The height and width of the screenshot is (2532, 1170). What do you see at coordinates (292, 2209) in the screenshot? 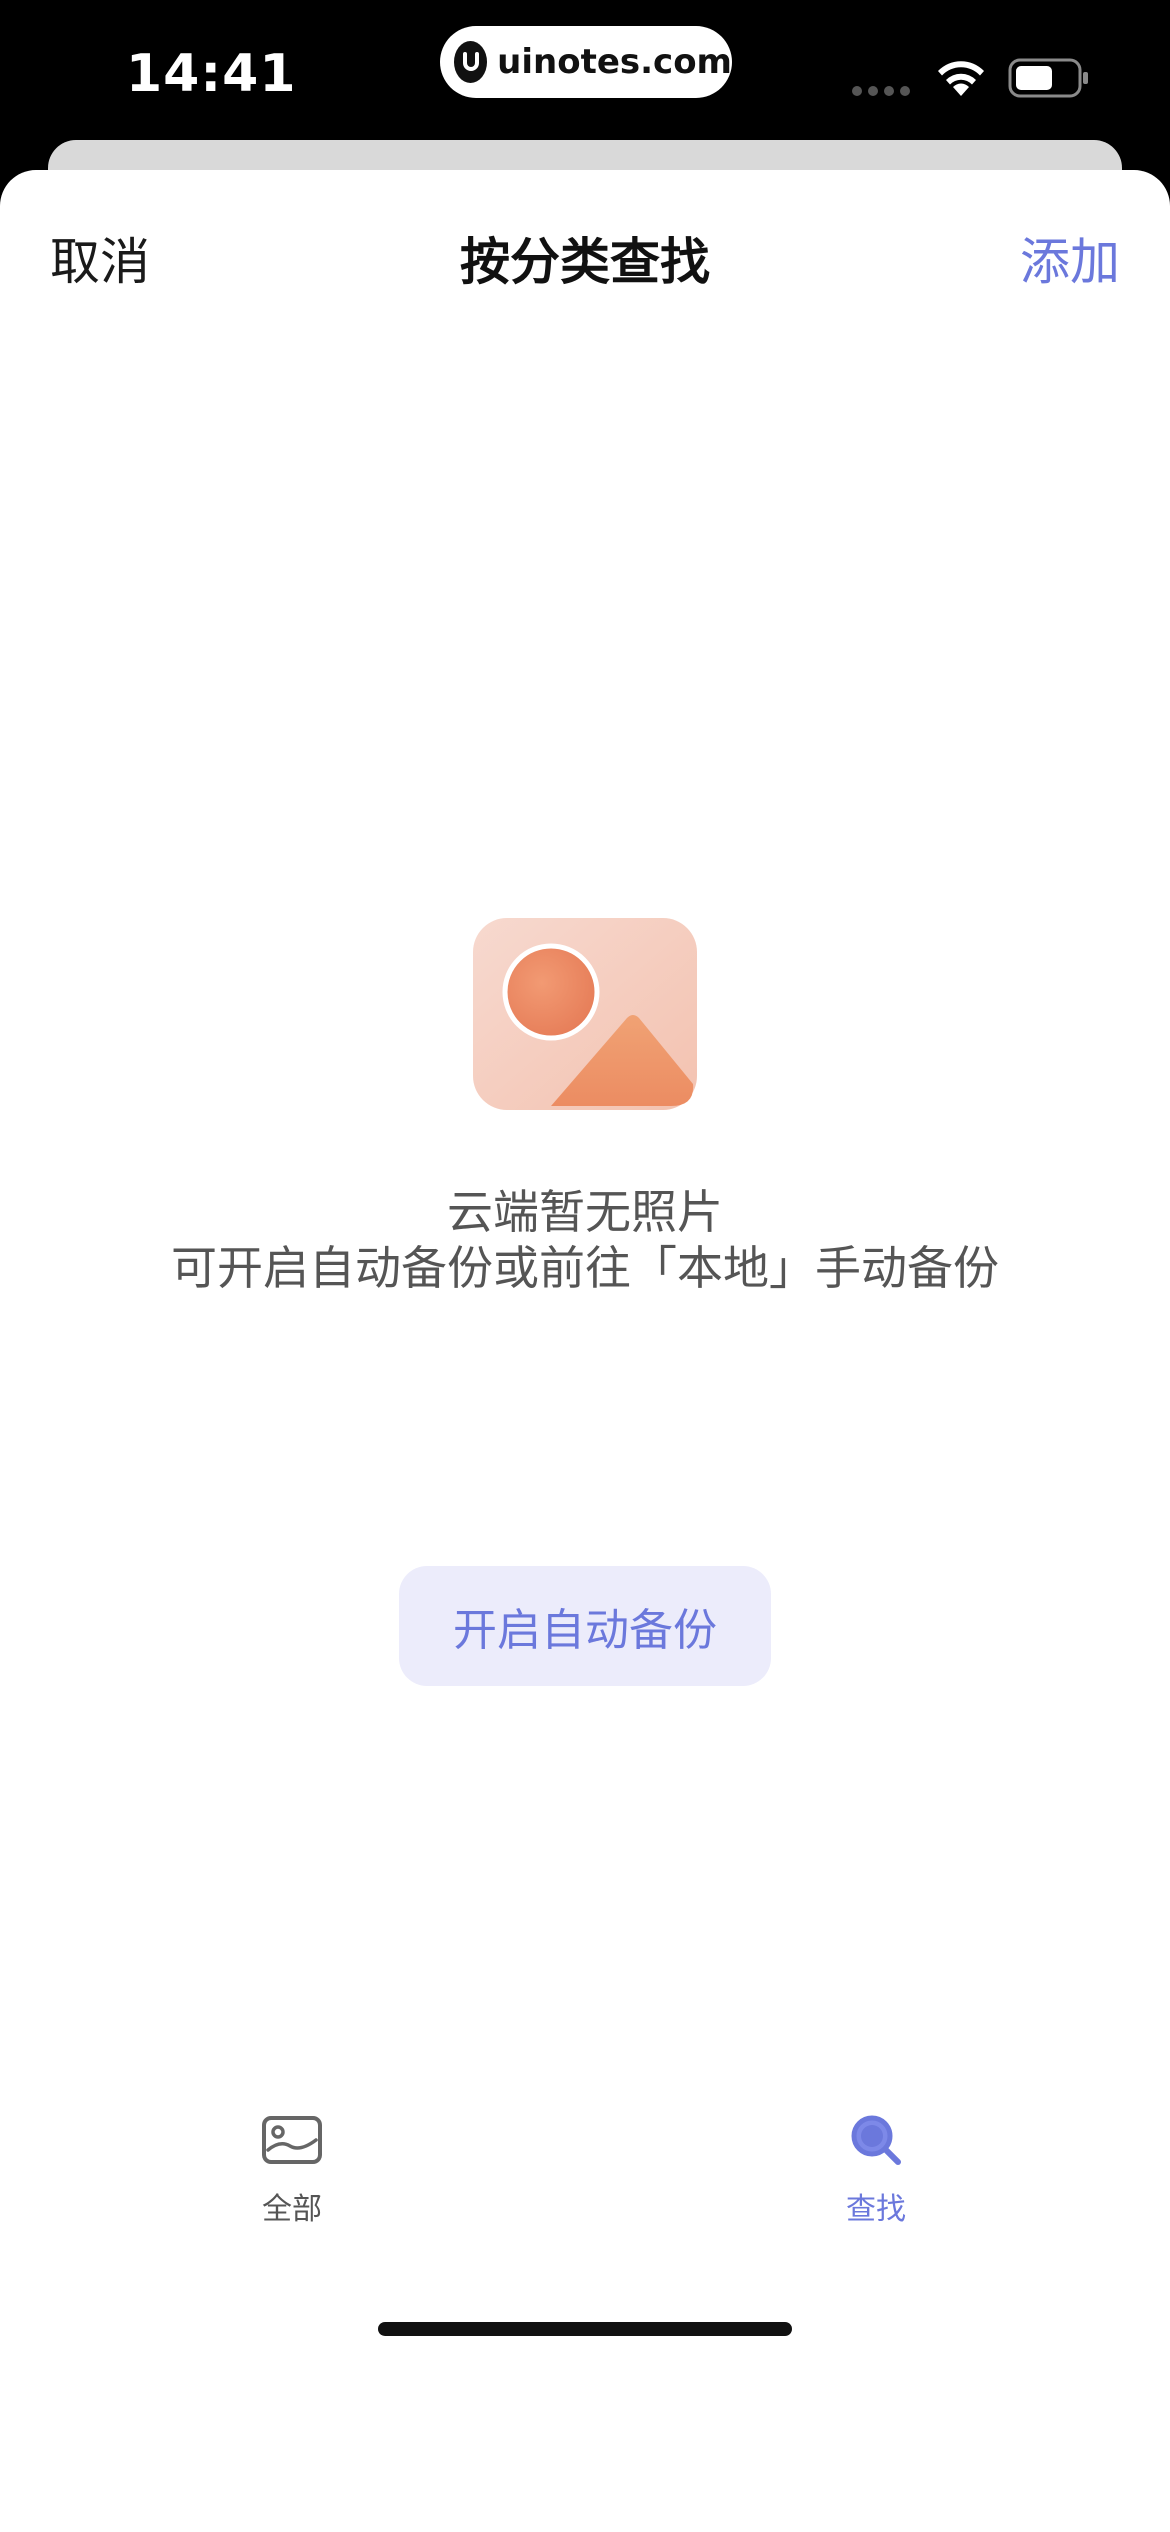
I see `tab-all-label: 全部` at bounding box center [292, 2209].